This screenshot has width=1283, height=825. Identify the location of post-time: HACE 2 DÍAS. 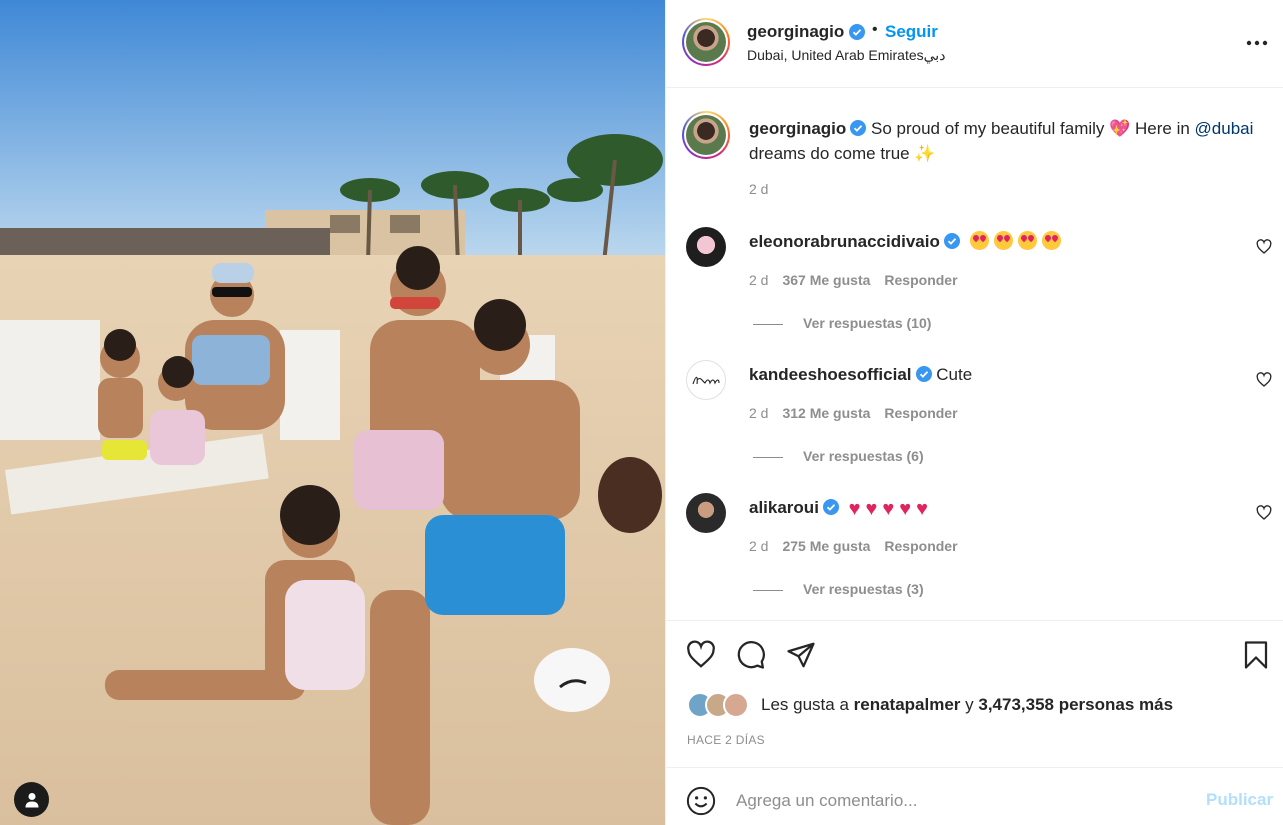
(726, 740).